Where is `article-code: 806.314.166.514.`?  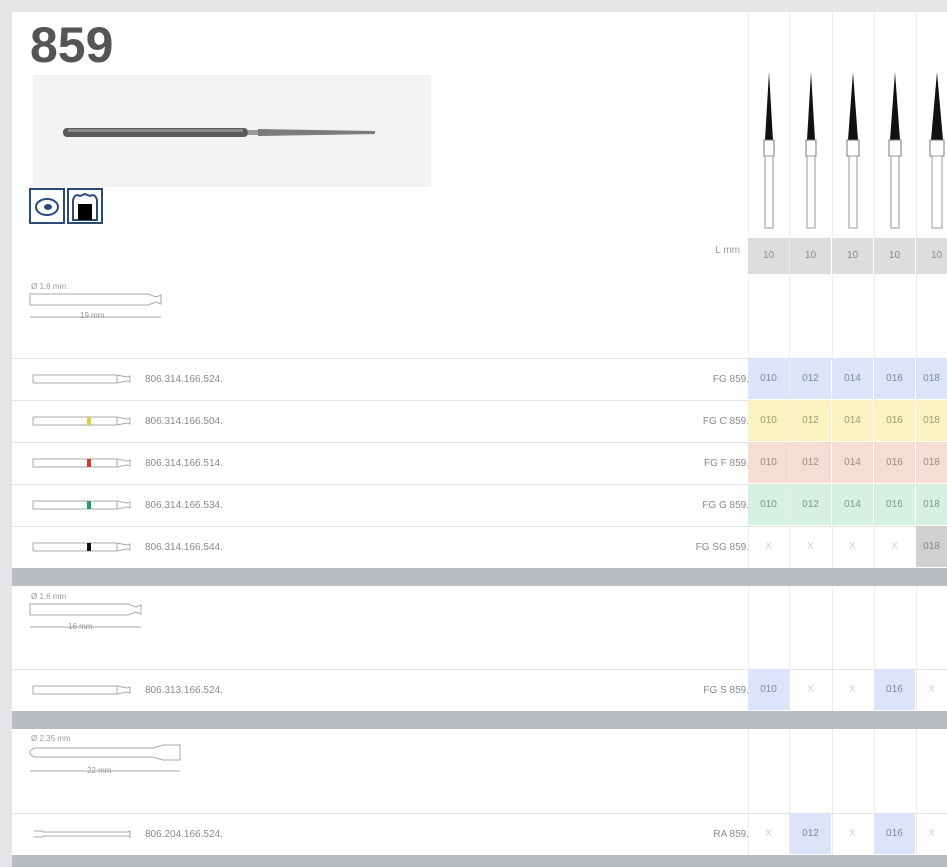
article-code: 806.314.166.514. is located at coordinates (184, 463).